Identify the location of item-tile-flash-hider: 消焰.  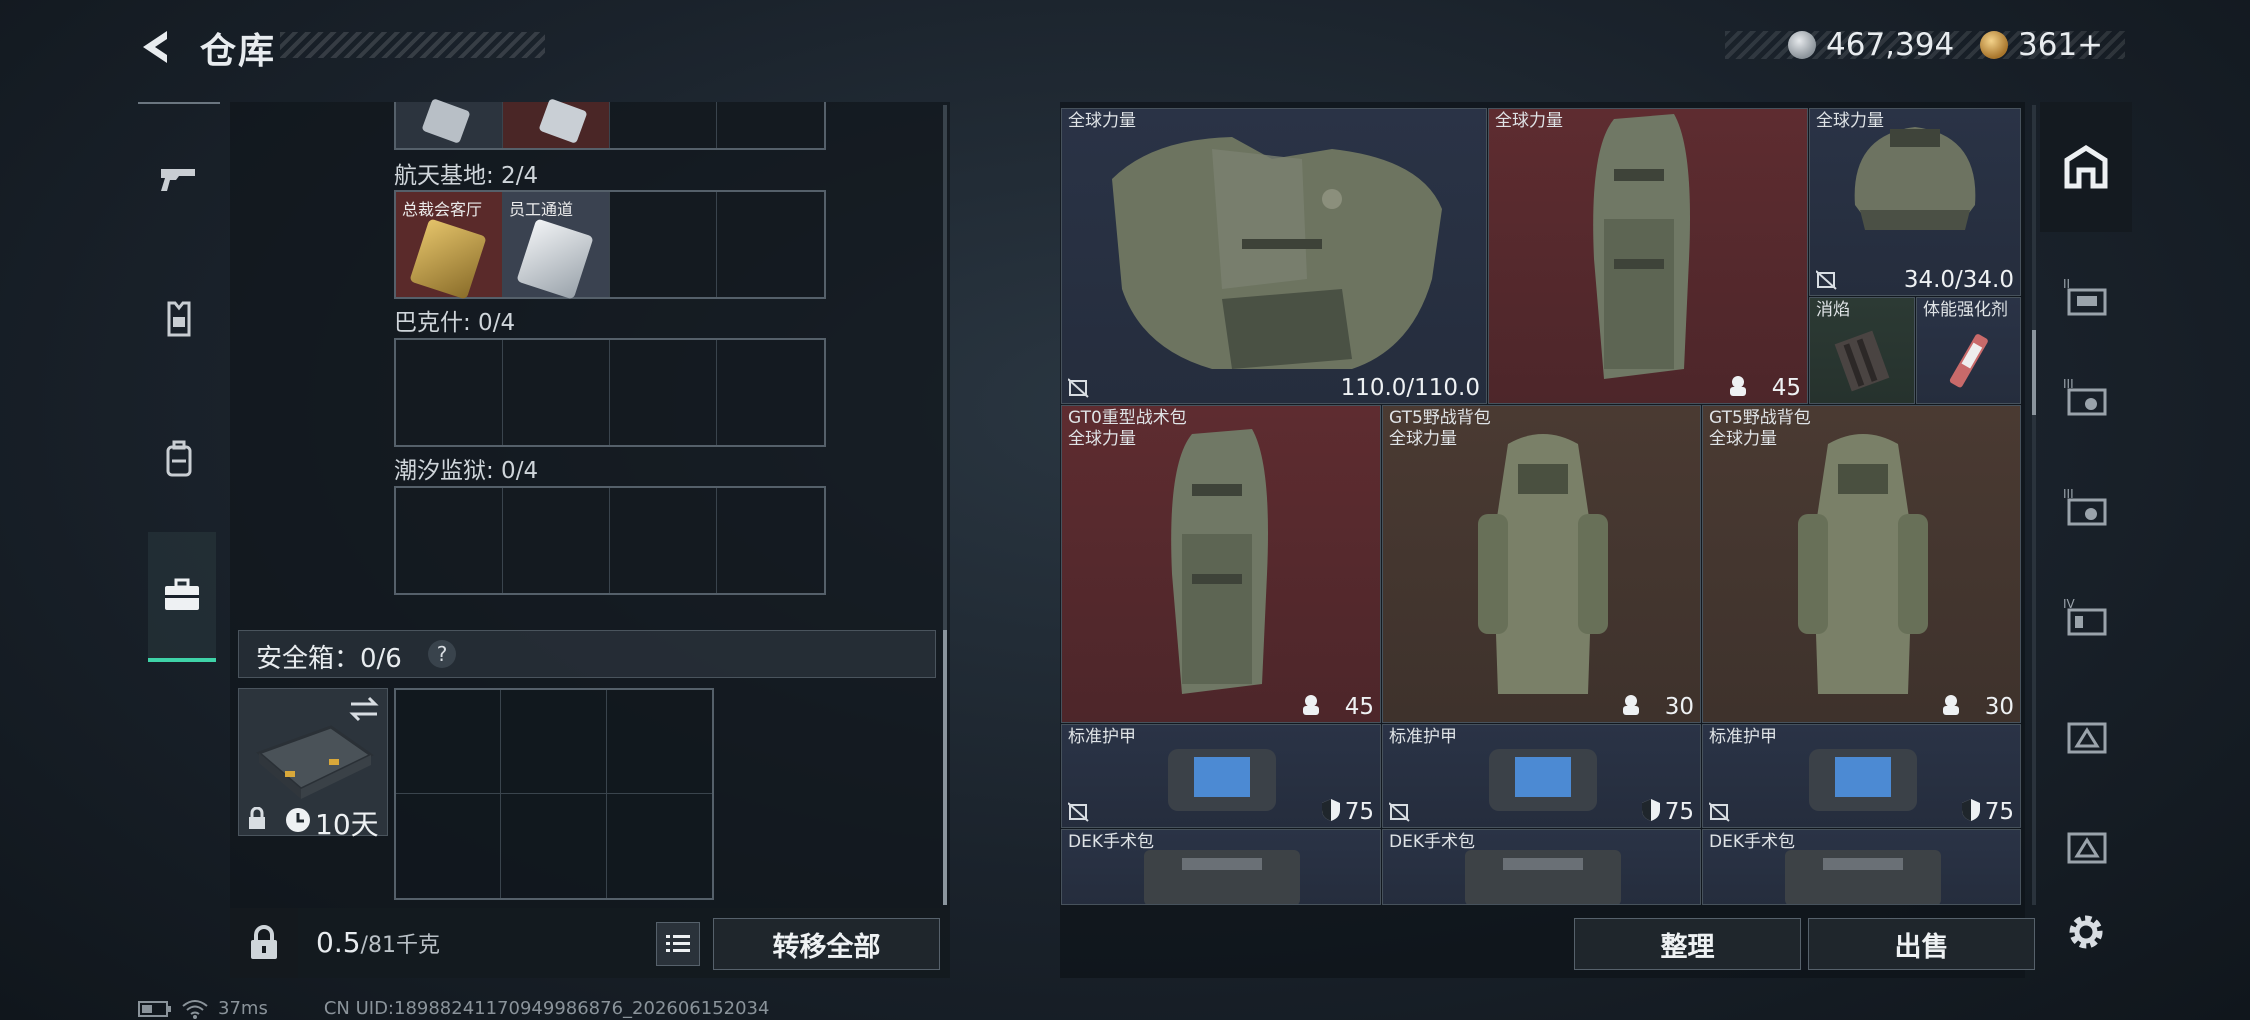
(1862, 350).